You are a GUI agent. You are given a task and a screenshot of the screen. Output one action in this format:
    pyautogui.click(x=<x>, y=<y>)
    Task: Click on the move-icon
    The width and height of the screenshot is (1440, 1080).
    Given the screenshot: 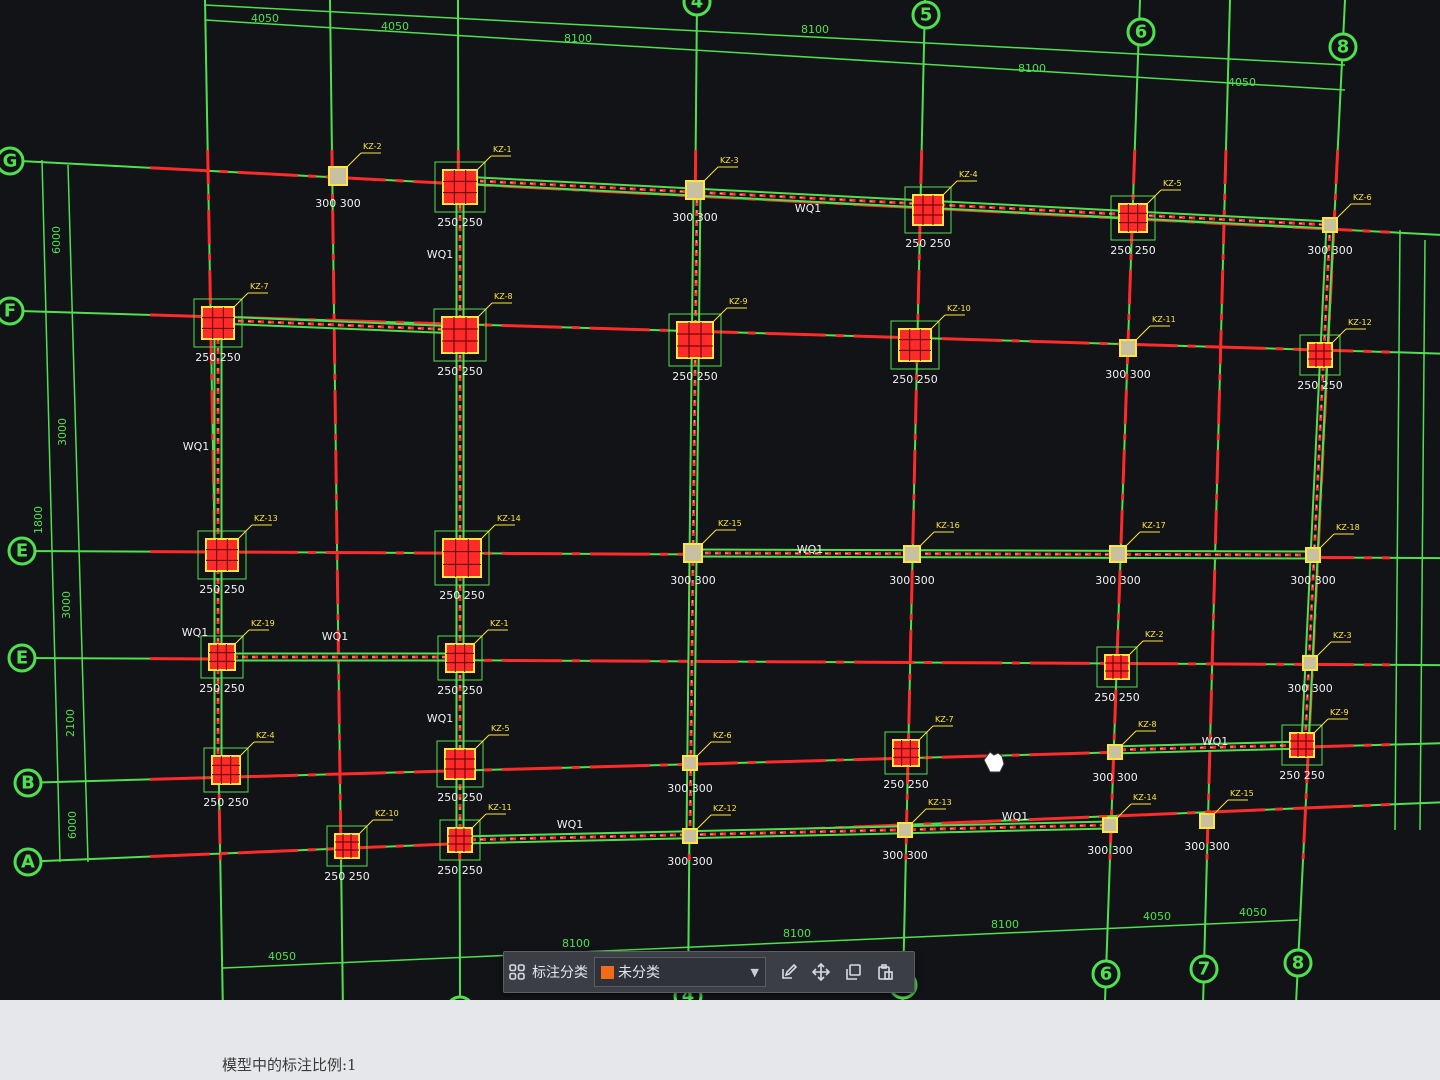 What is the action you would take?
    pyautogui.click(x=821, y=972)
    